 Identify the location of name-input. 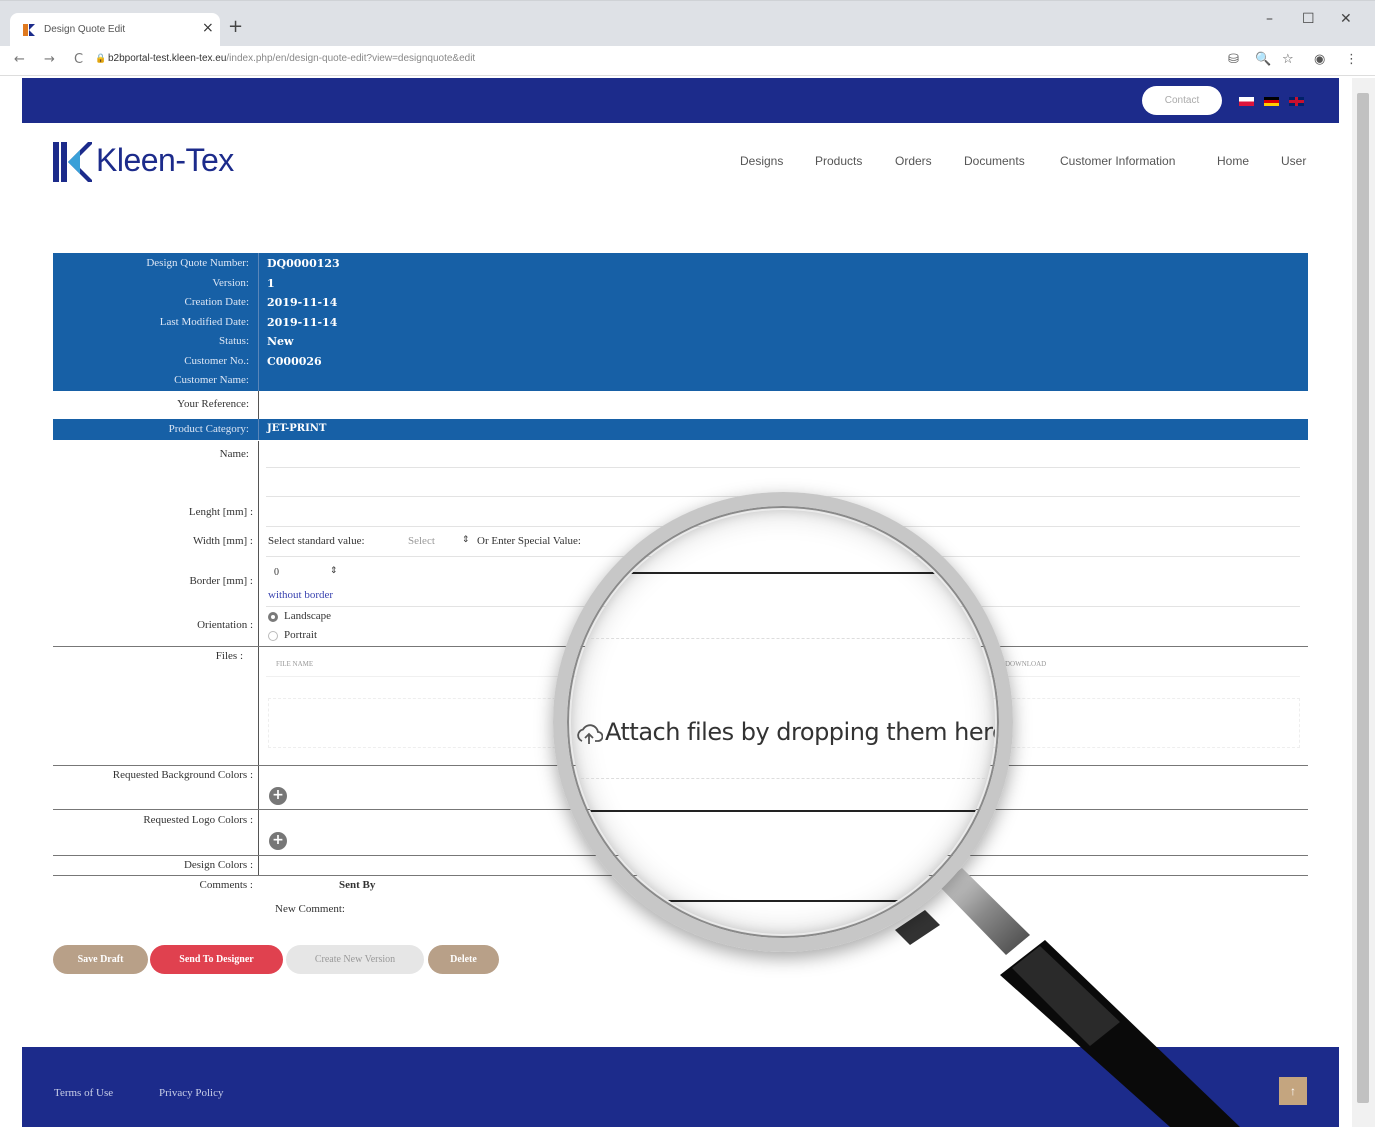
(783, 457).